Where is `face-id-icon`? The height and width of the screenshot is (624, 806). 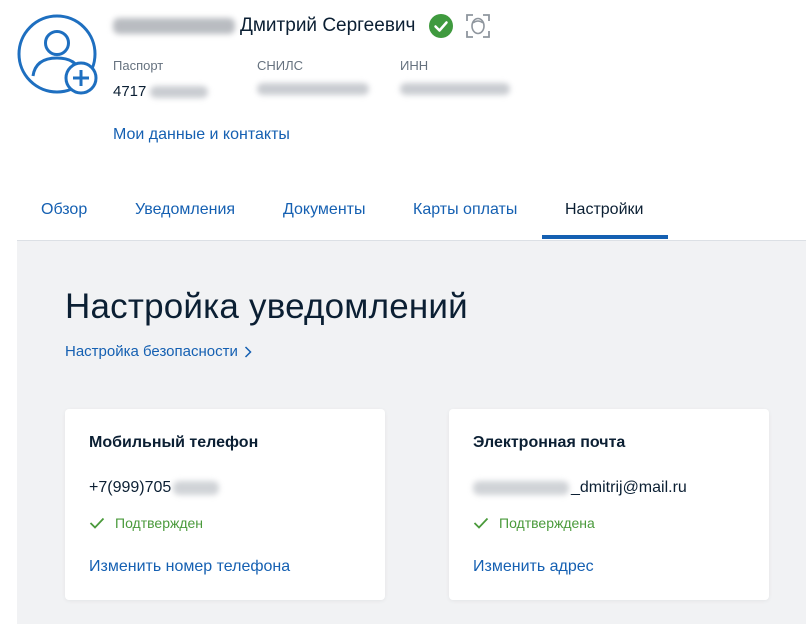
face-id-icon is located at coordinates (478, 26).